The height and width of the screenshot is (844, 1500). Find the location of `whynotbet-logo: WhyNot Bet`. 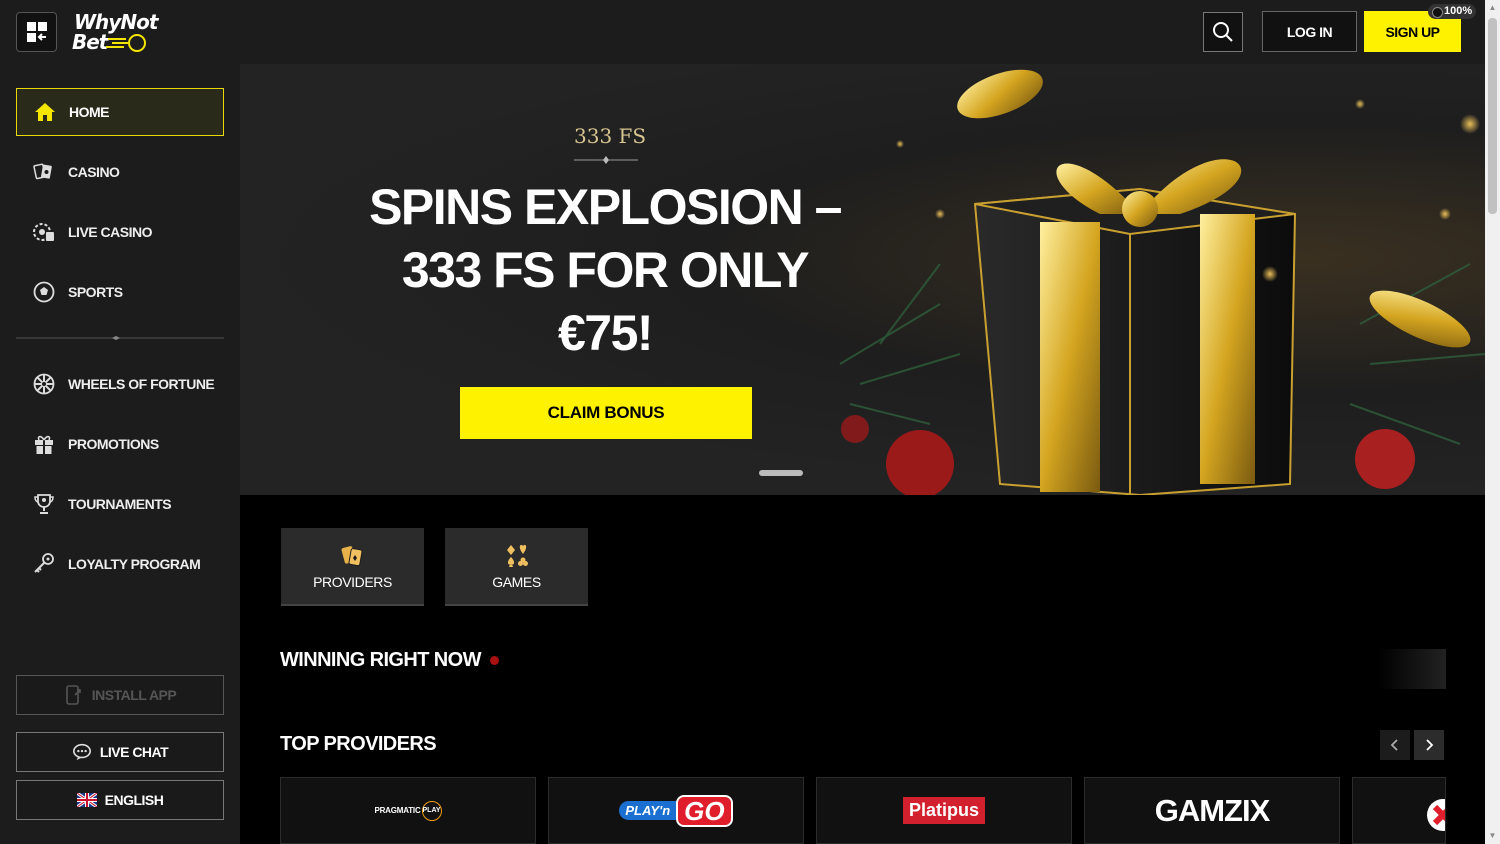

whynotbet-logo: WhyNot Bet is located at coordinates (115, 32).